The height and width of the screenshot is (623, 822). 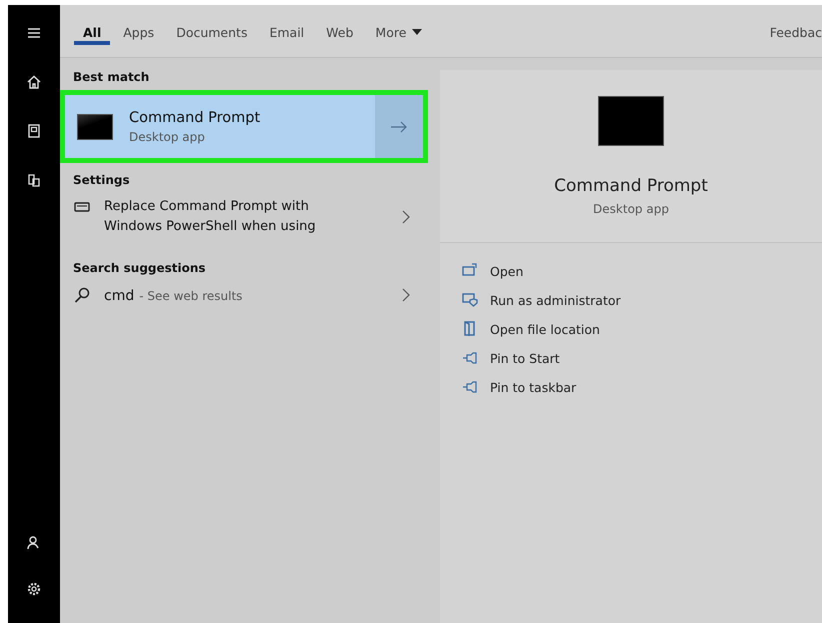 What do you see at coordinates (339, 25) in the screenshot?
I see `search-tab: Web` at bounding box center [339, 25].